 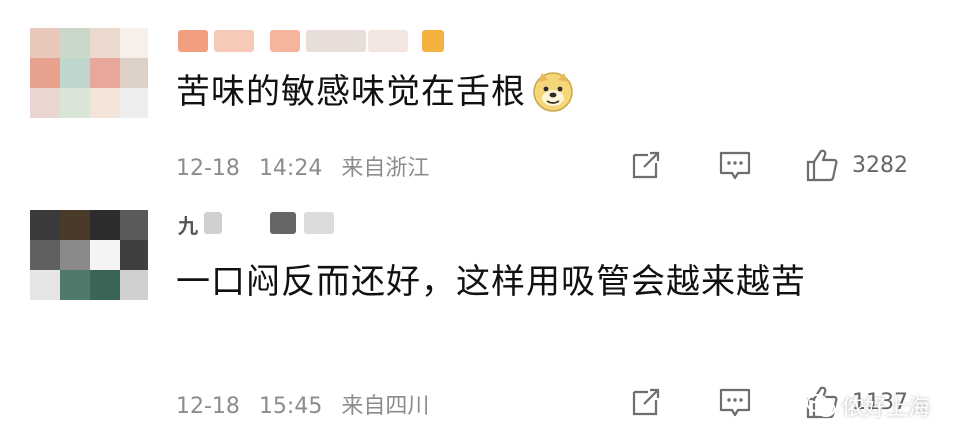 I want to click on comment-meta: 12-18 14:24 来自浙江, so click(x=308, y=166).